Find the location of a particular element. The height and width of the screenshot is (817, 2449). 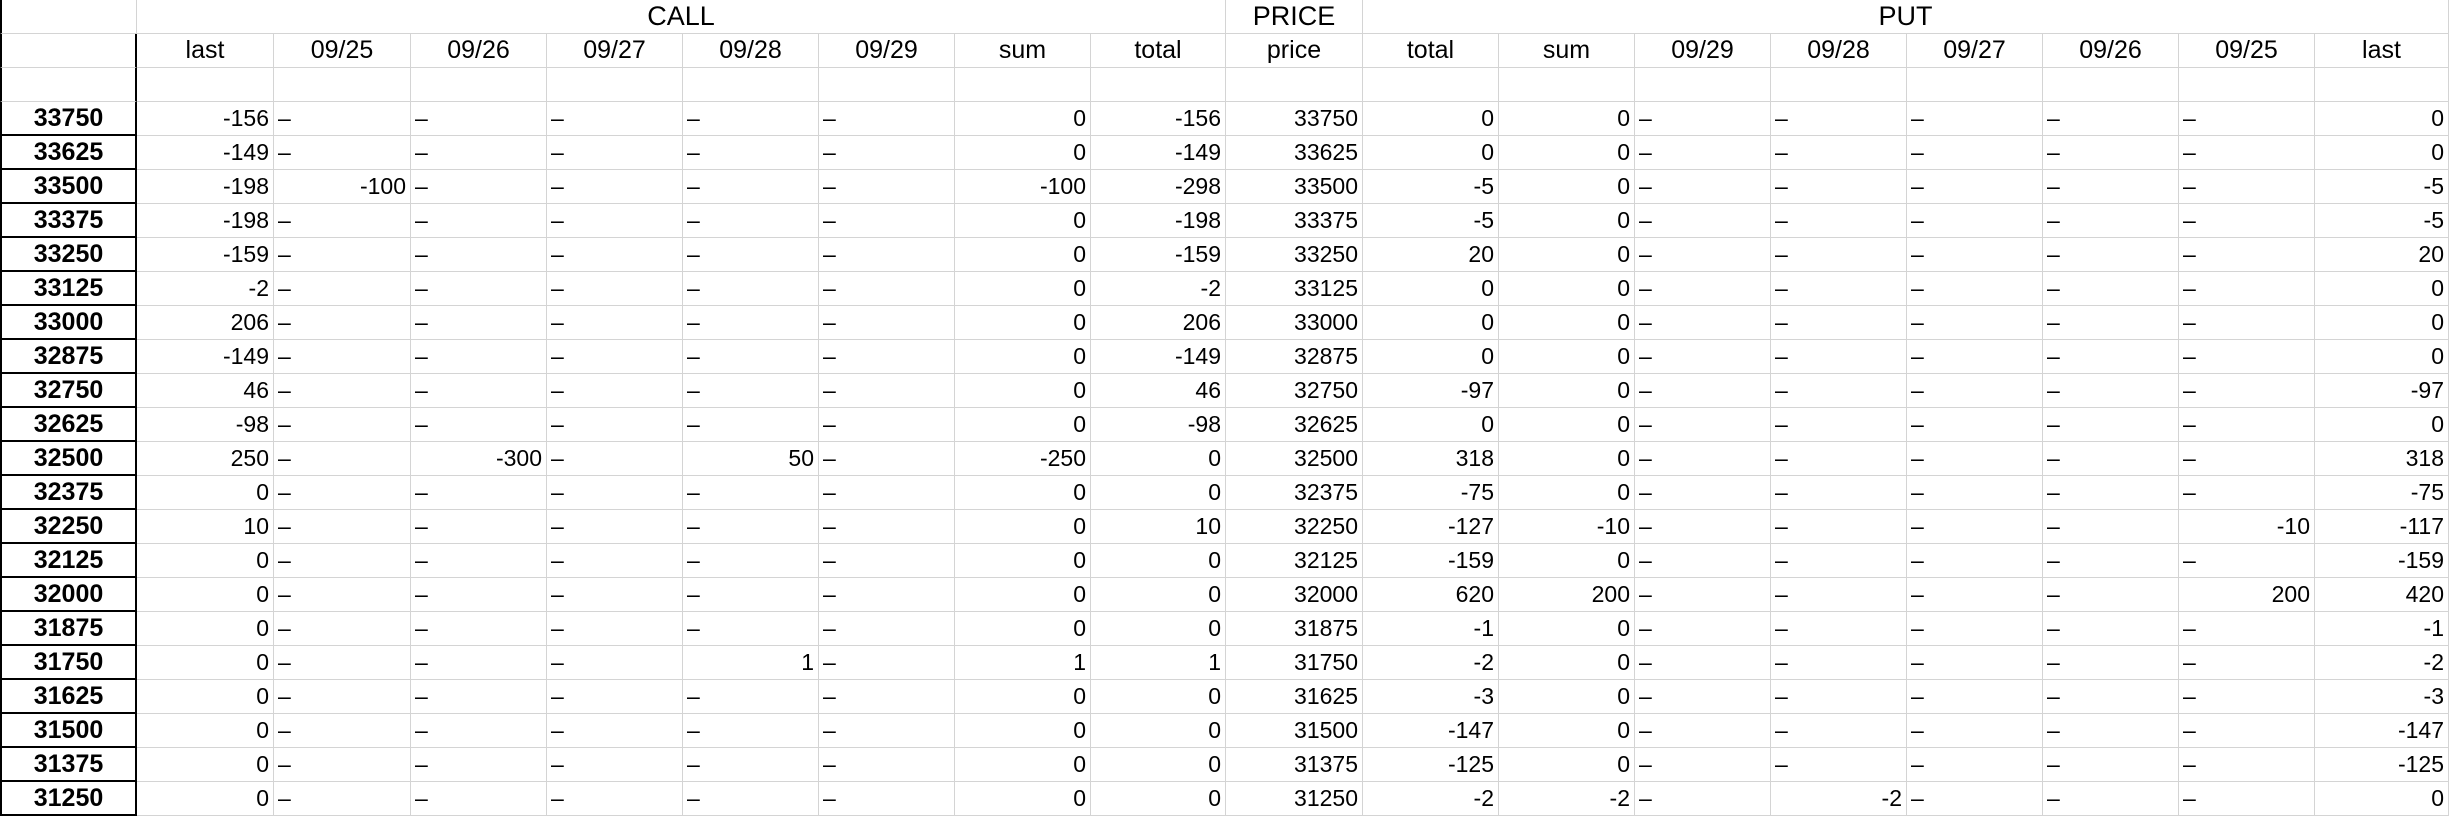

table-cell: -10 is located at coordinates (2247, 527).